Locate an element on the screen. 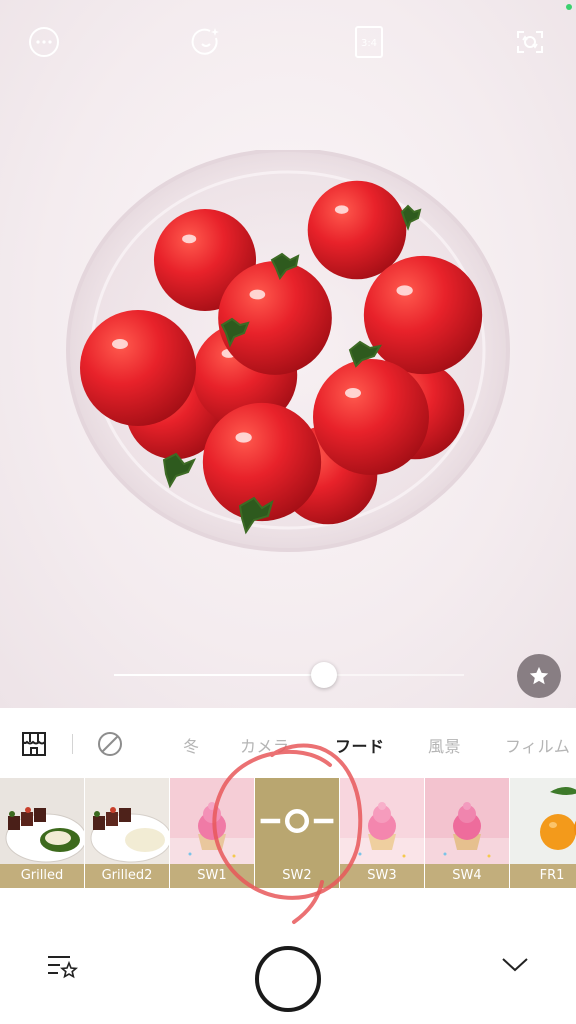 The height and width of the screenshot is (1024, 576). more-options-button is located at coordinates (44, 42).